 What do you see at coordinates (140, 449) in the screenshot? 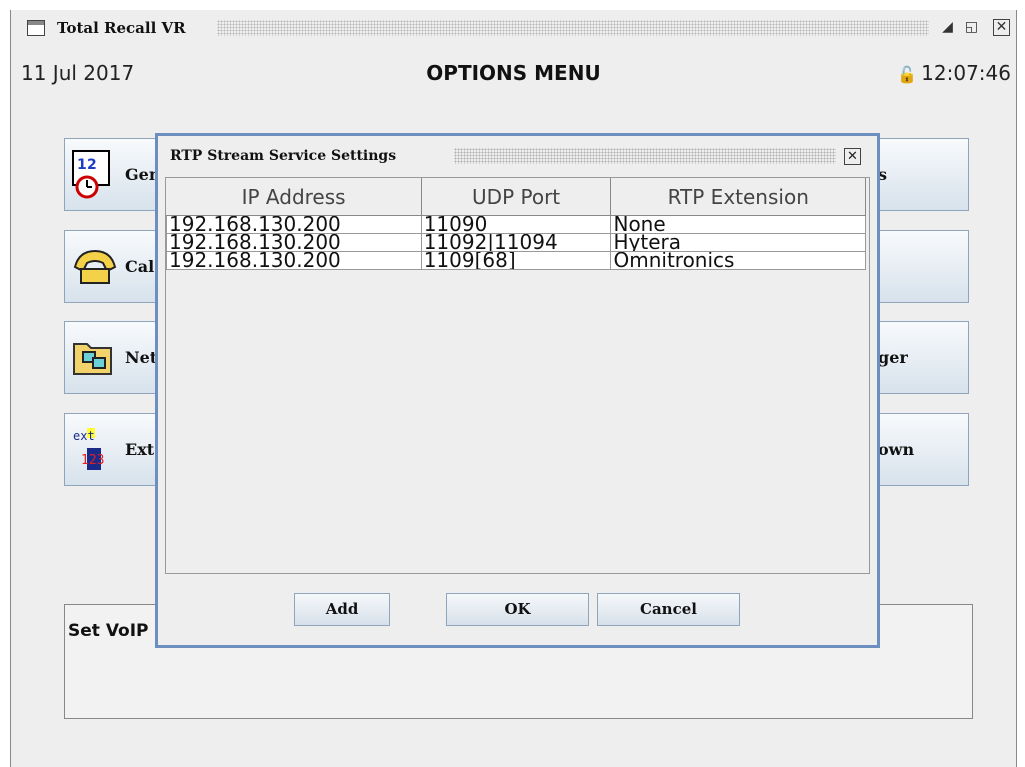
I see `extension-settings-label: Ext` at bounding box center [140, 449].